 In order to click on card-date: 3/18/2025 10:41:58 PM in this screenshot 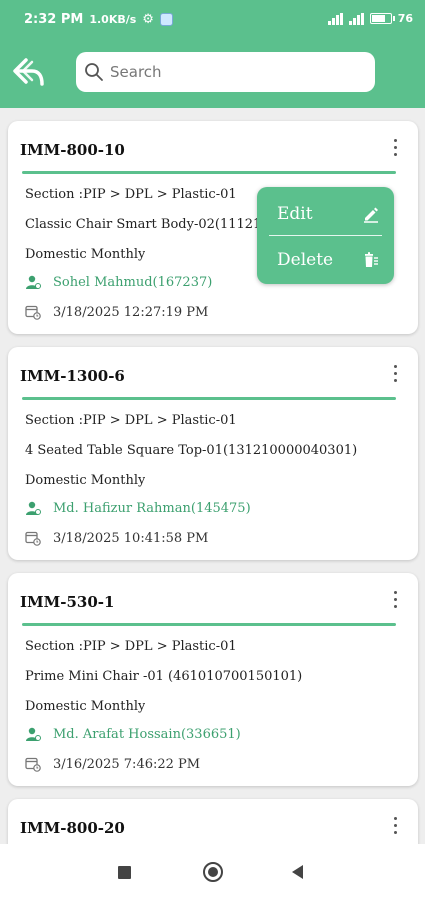, I will do `click(116, 538)`.